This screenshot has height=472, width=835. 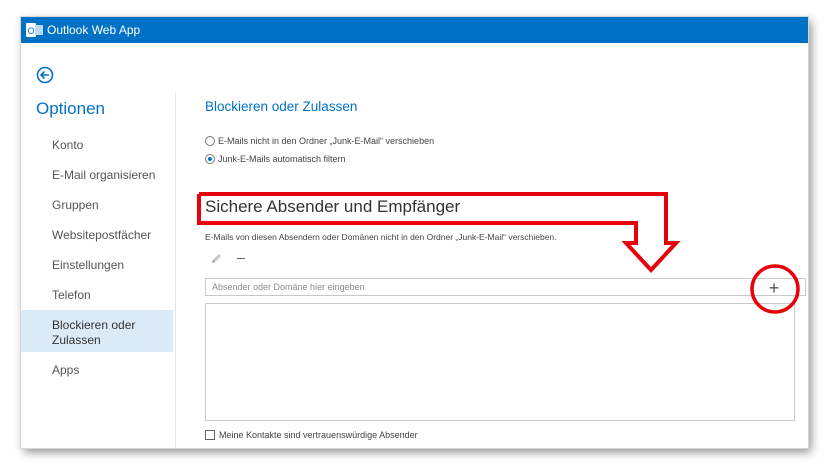 What do you see at coordinates (71, 295) in the screenshot?
I see `sidebar-item-label: Telefon` at bounding box center [71, 295].